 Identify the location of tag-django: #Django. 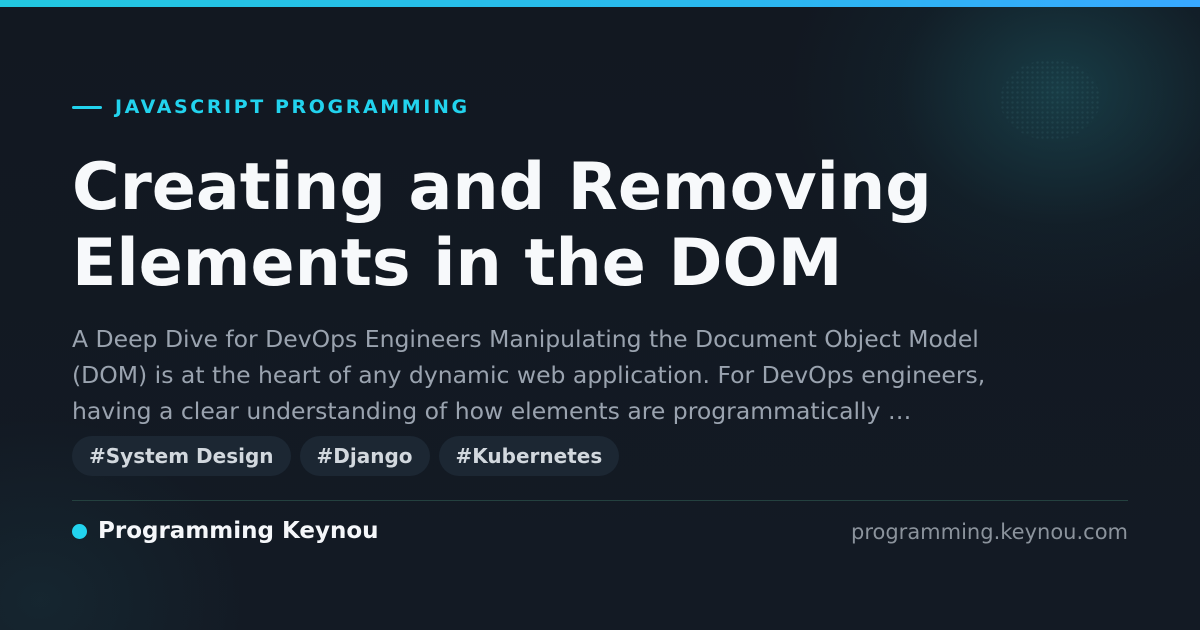
(364, 456).